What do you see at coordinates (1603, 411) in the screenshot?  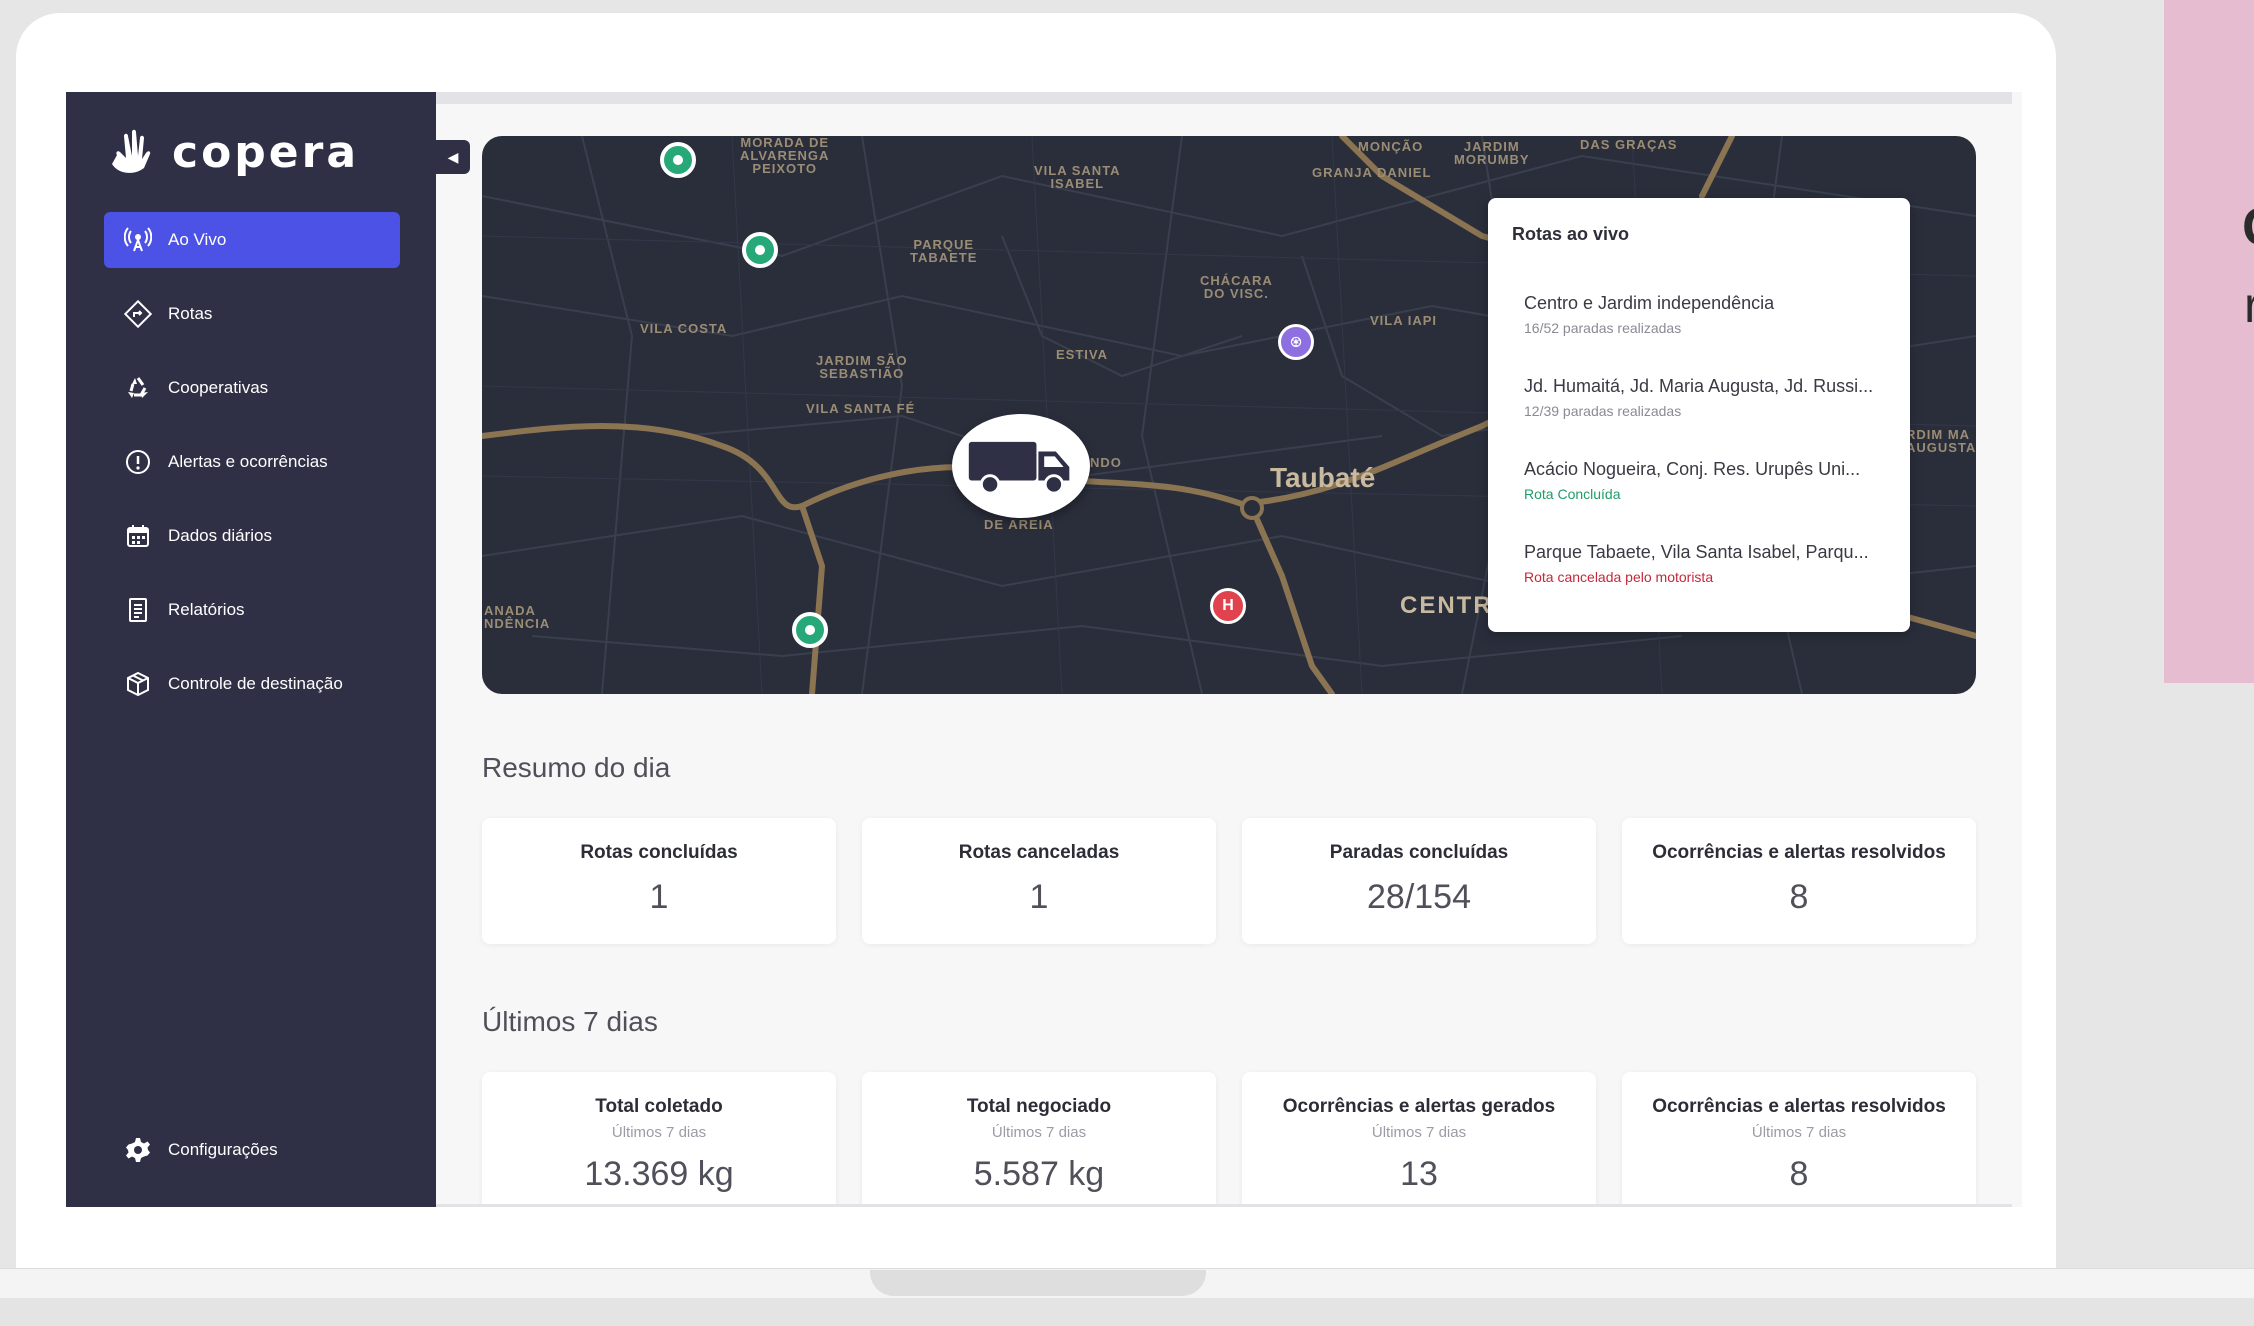 I see `route-status: 12/39 paradas realizadas` at bounding box center [1603, 411].